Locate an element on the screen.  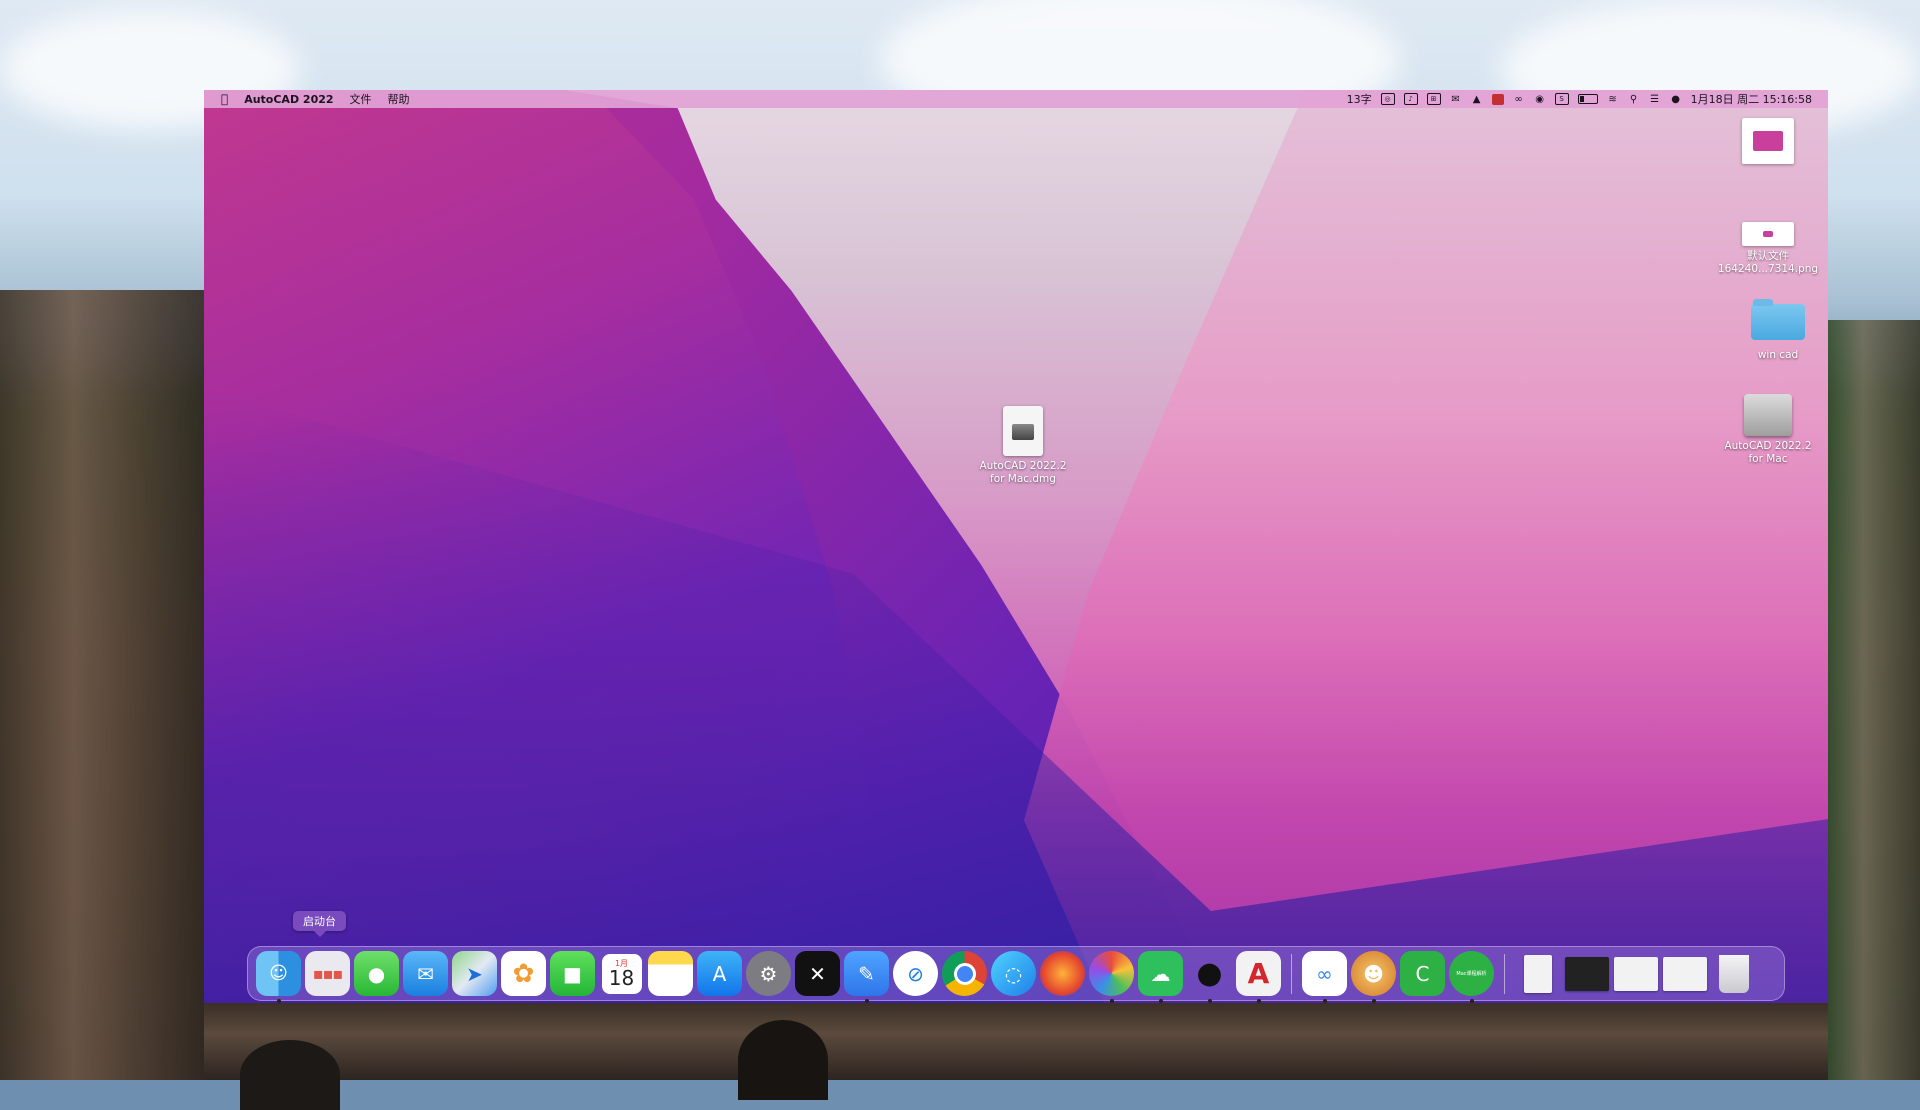
menu-app-name: AutoCAD 2022 is located at coordinates (288, 99).